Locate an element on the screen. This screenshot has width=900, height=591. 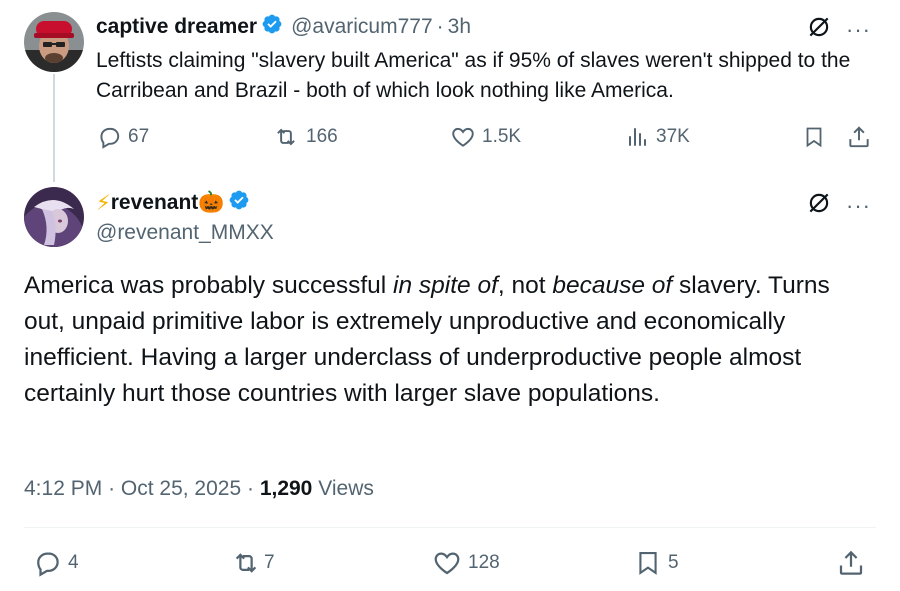
bookmark-button: 5 is located at coordinates (656, 563).